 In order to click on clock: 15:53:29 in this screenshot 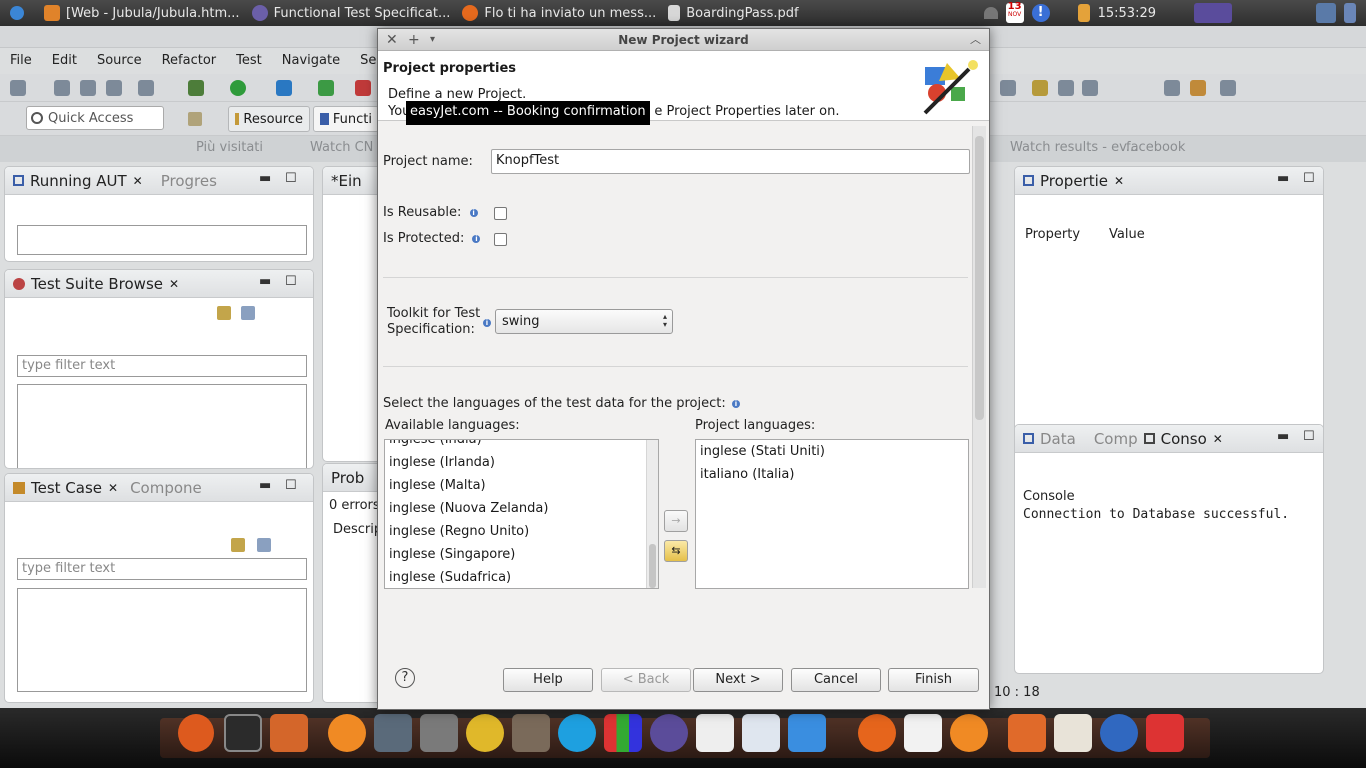, I will do `click(1127, 13)`.